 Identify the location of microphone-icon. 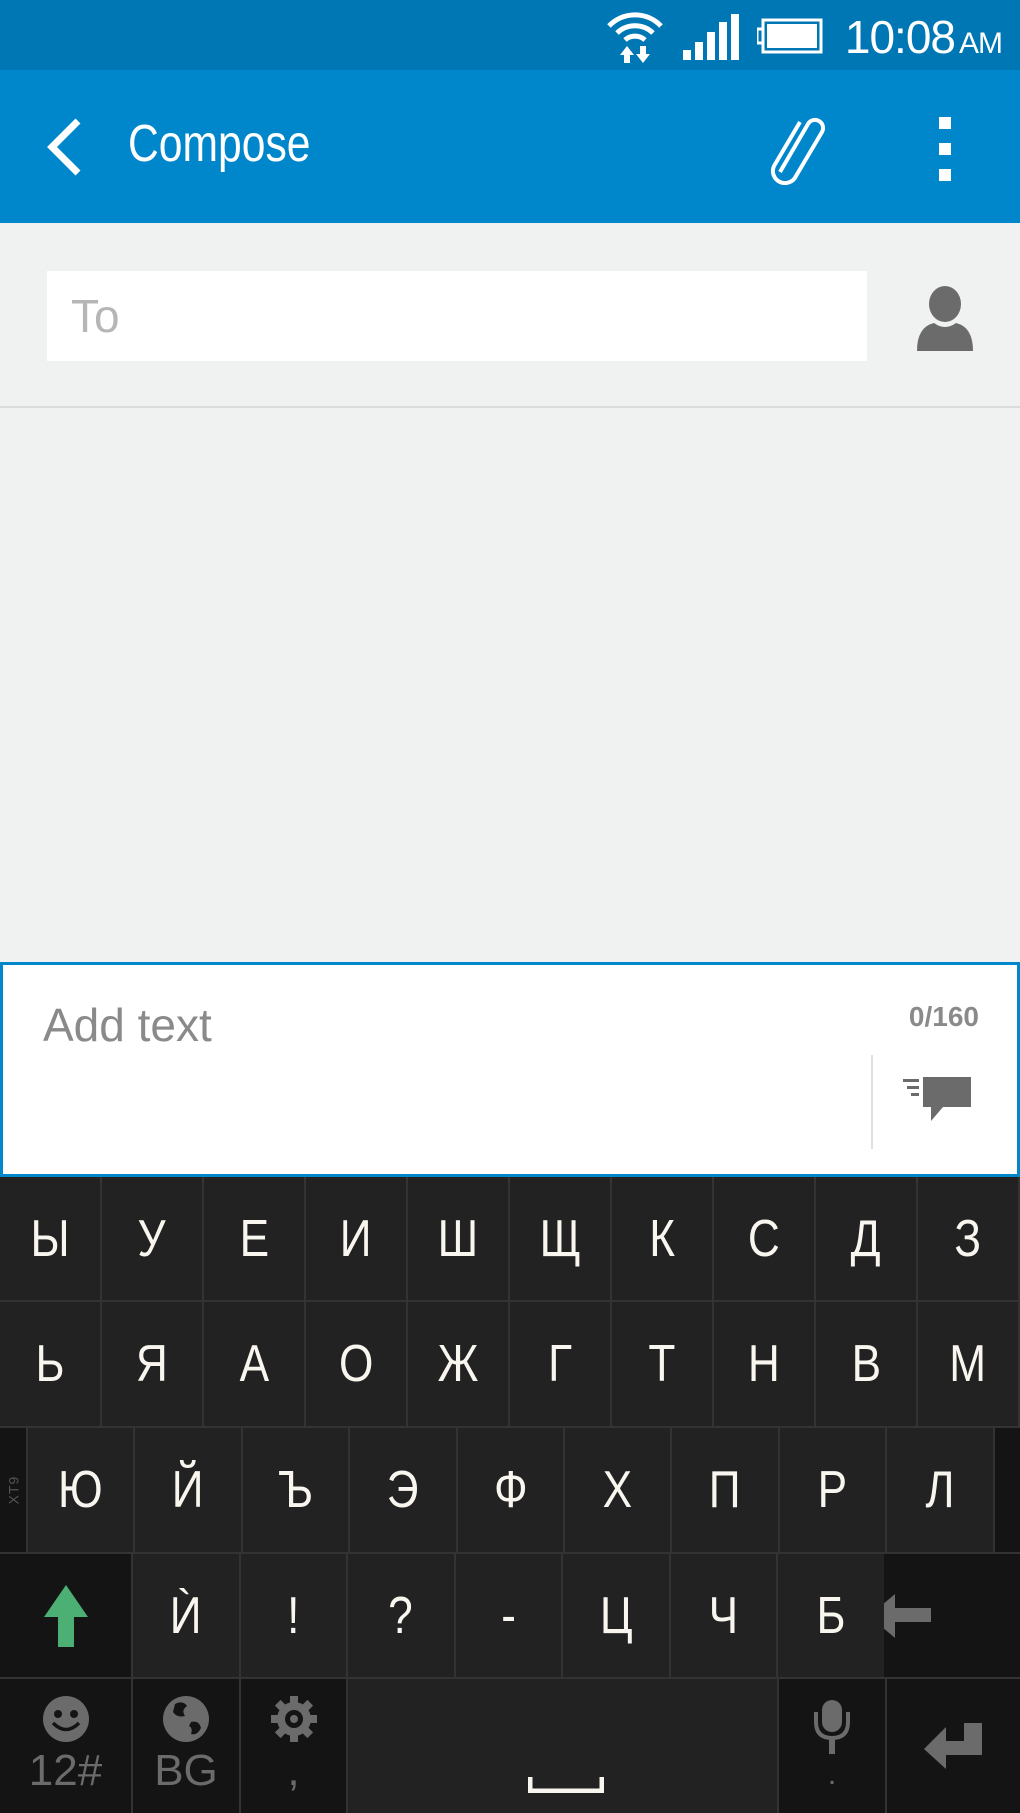
(832, 1727).